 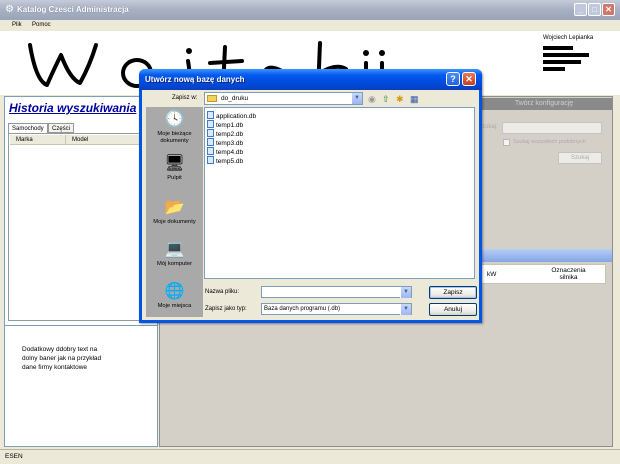 What do you see at coordinates (174, 306) in the screenshot?
I see `place-label: Moje miejsca` at bounding box center [174, 306].